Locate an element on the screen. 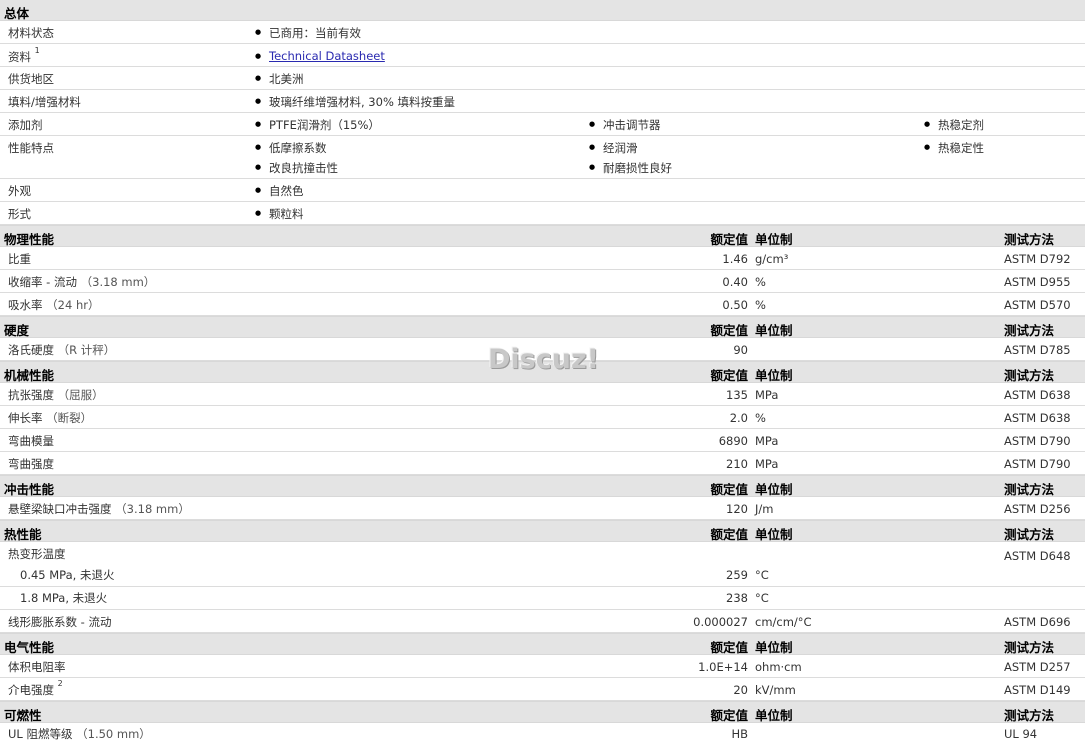 This screenshot has width=1085, height=745. row-method: ASTM D256 is located at coordinates (1037, 509).